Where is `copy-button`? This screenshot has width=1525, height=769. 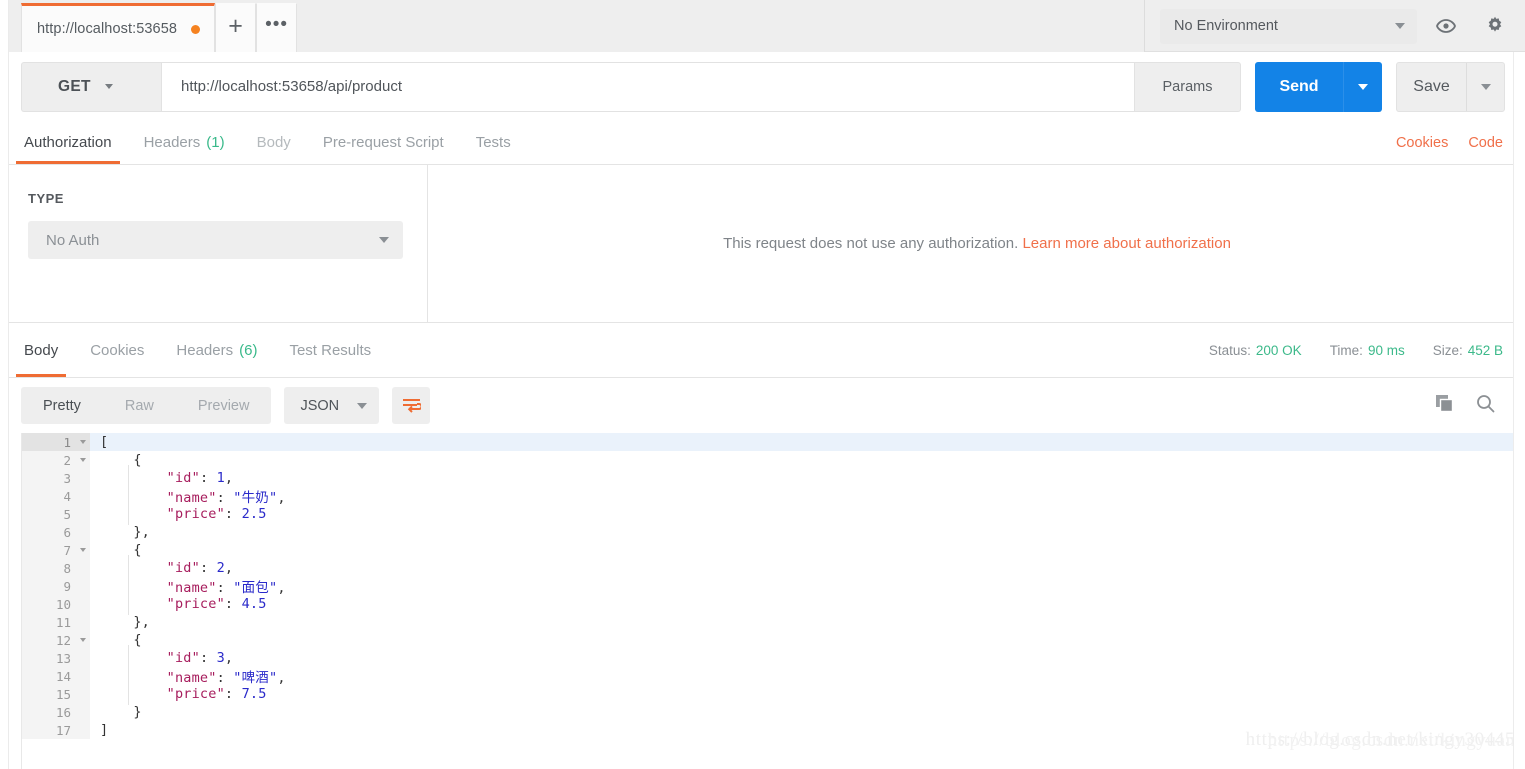
copy-button is located at coordinates (1444, 406).